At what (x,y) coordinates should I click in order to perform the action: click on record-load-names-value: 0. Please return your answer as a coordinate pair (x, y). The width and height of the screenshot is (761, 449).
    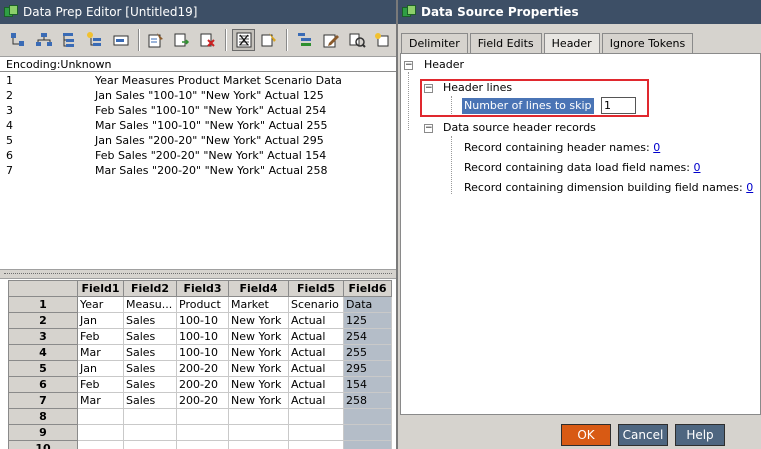
    Looking at the image, I should click on (696, 167).